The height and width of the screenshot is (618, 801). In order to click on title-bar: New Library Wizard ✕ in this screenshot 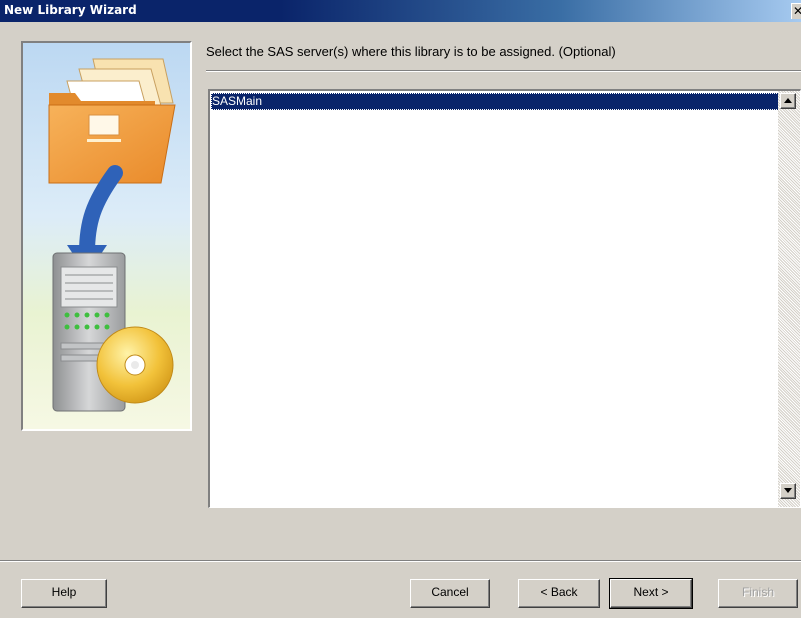, I will do `click(400, 11)`.